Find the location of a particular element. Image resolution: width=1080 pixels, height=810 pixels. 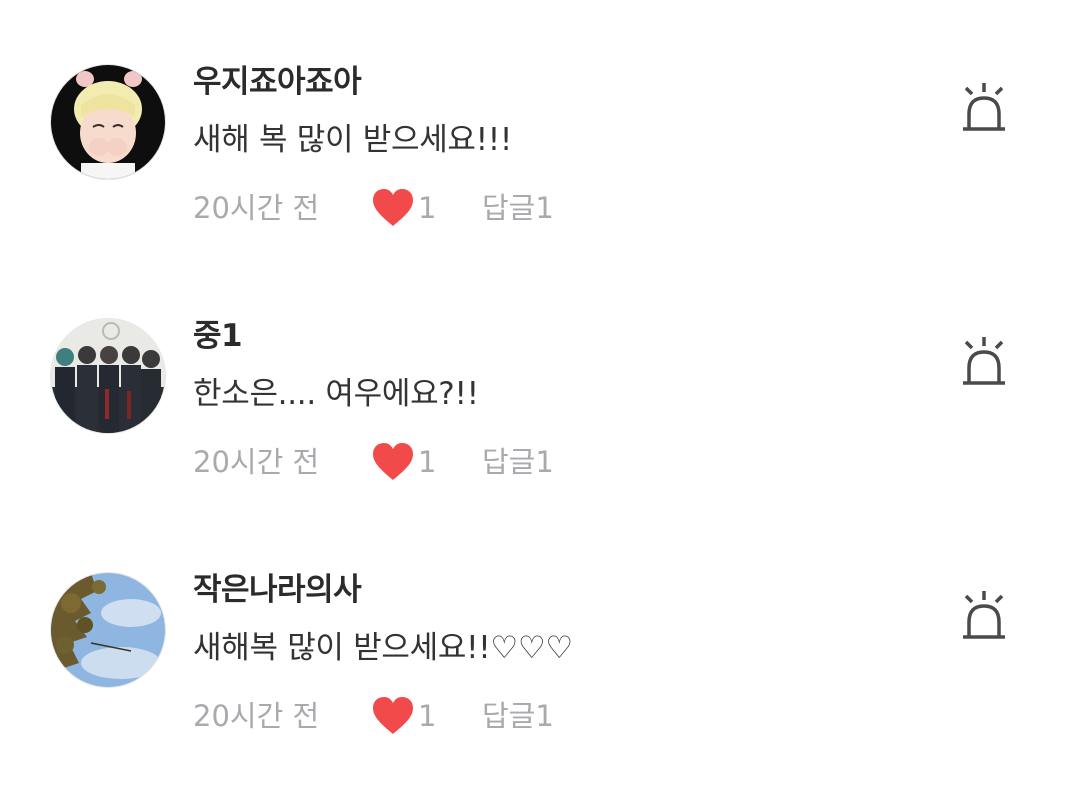

comment-username: 작은나라의사 is located at coordinates (277, 590).